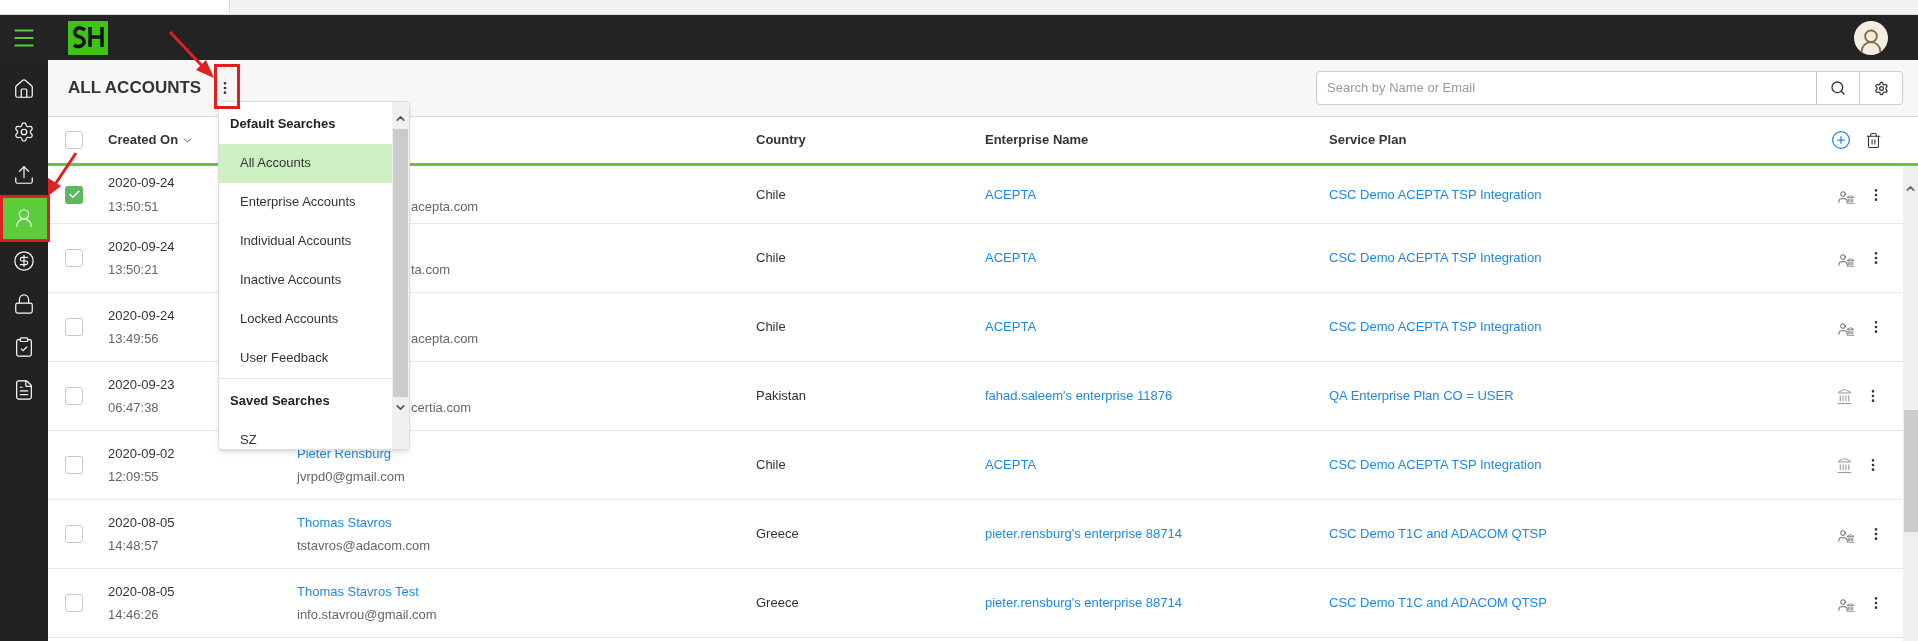  I want to click on time-text: 12:09:55, so click(133, 477).